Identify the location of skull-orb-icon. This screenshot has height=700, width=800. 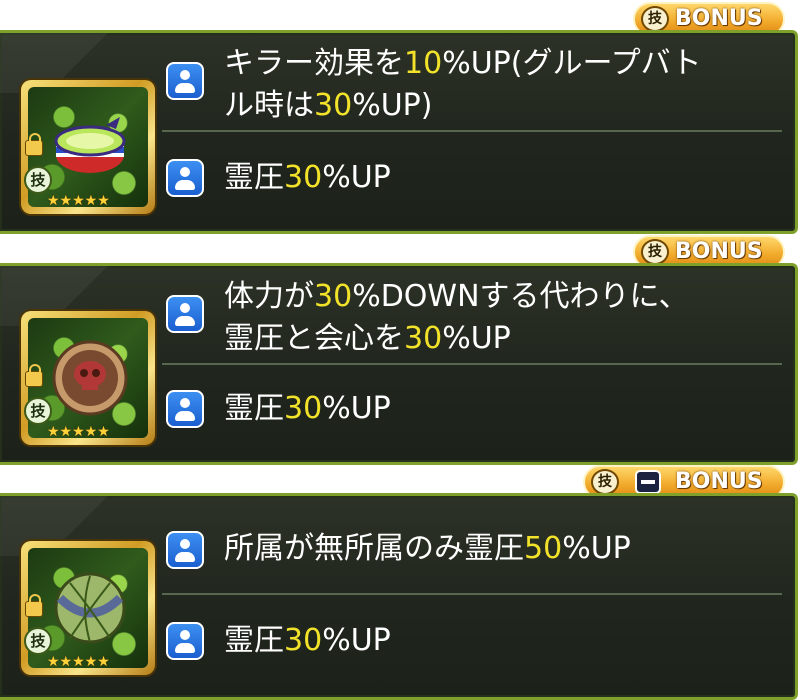
(90, 378).